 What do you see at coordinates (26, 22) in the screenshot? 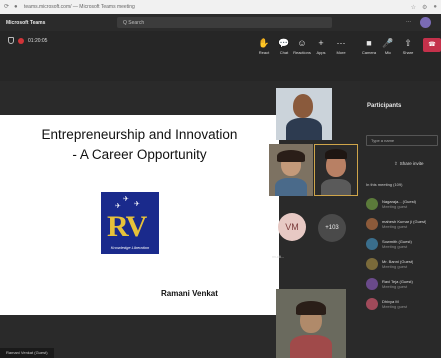
I see `app-name: Microsoft Teams` at bounding box center [26, 22].